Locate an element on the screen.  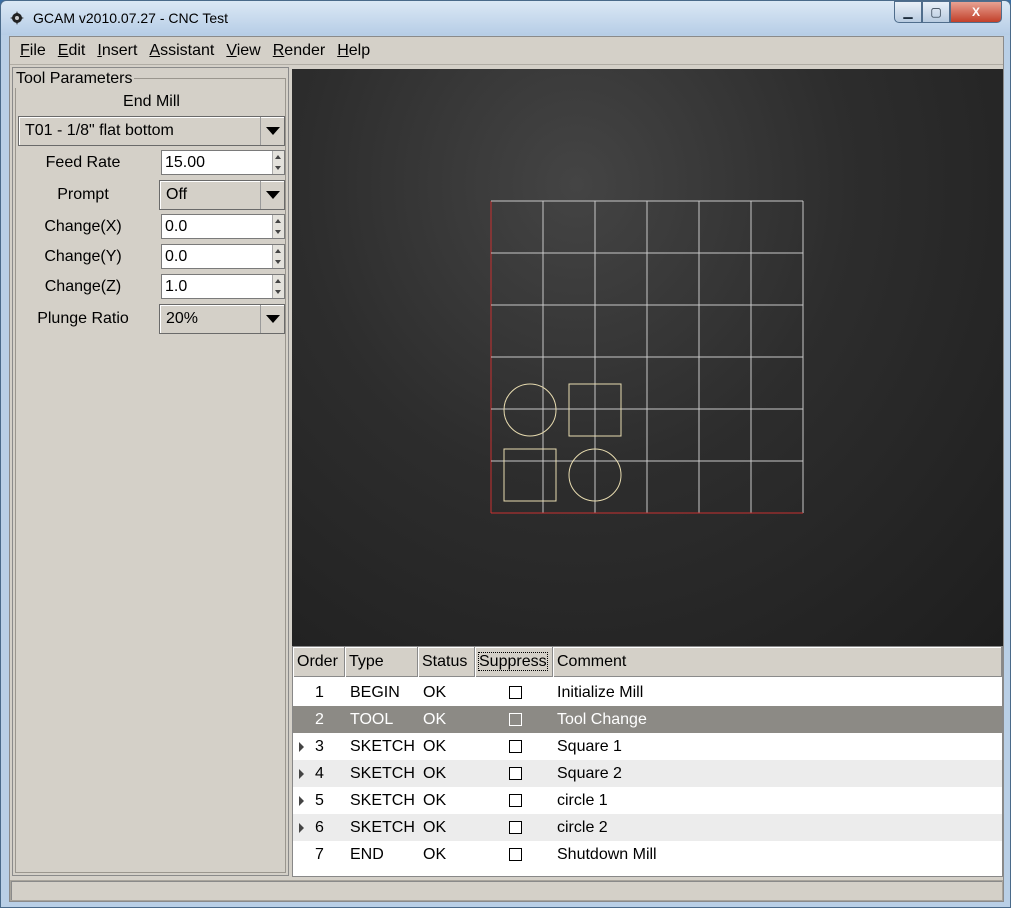
row-comment: Shutdown Mill is located at coordinates (607, 854).